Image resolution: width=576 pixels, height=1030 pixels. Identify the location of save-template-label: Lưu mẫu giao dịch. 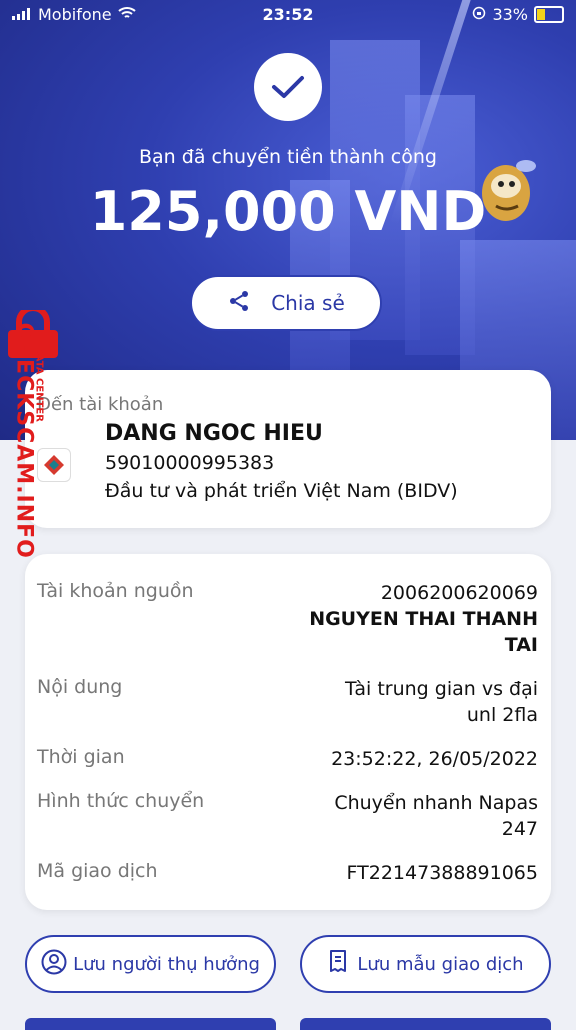
(440, 964).